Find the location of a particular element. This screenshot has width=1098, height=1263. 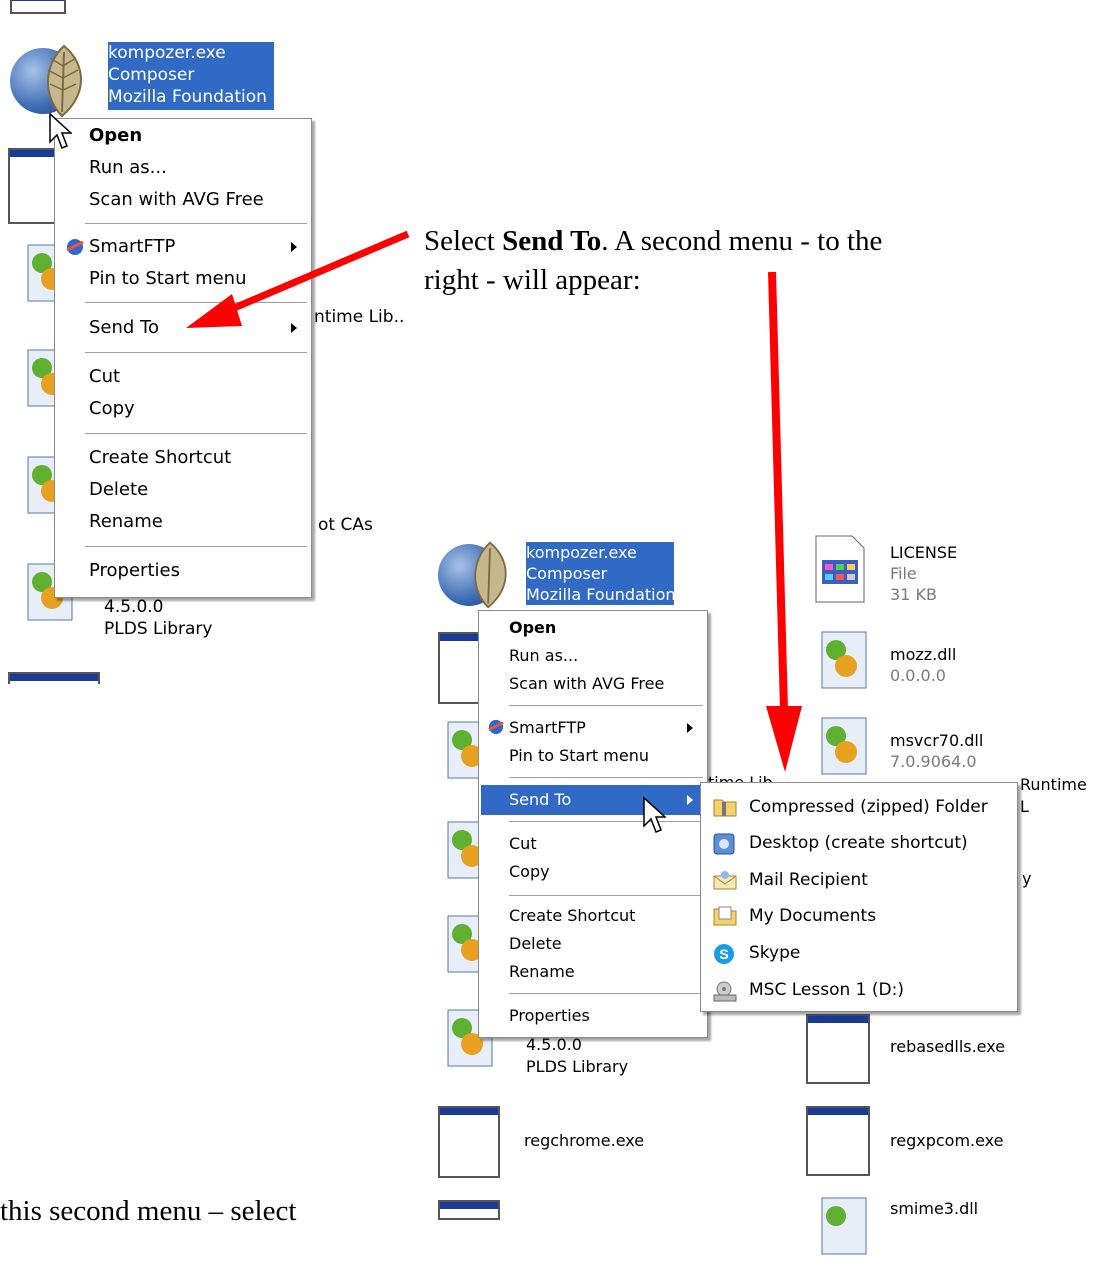

runtime-l-fragment: Runtime L is located at coordinates (1053, 795).